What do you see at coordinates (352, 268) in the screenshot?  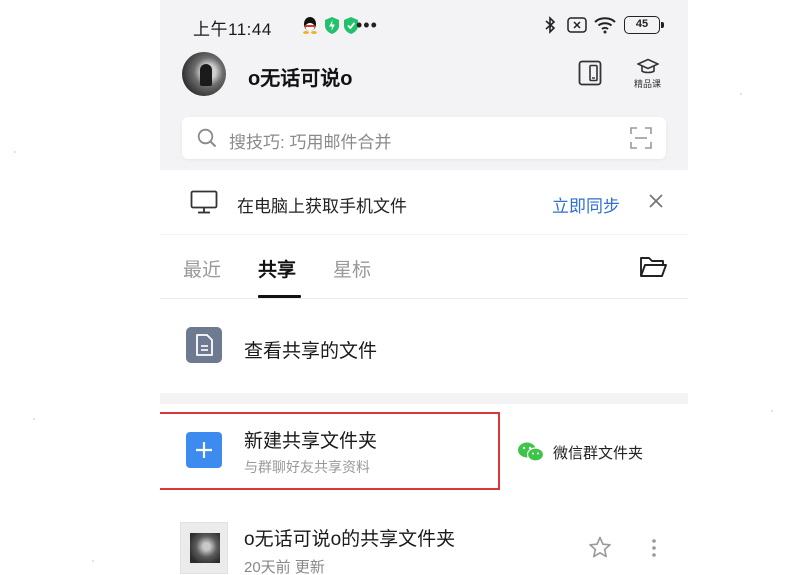 I see `tab-starred: 星标` at bounding box center [352, 268].